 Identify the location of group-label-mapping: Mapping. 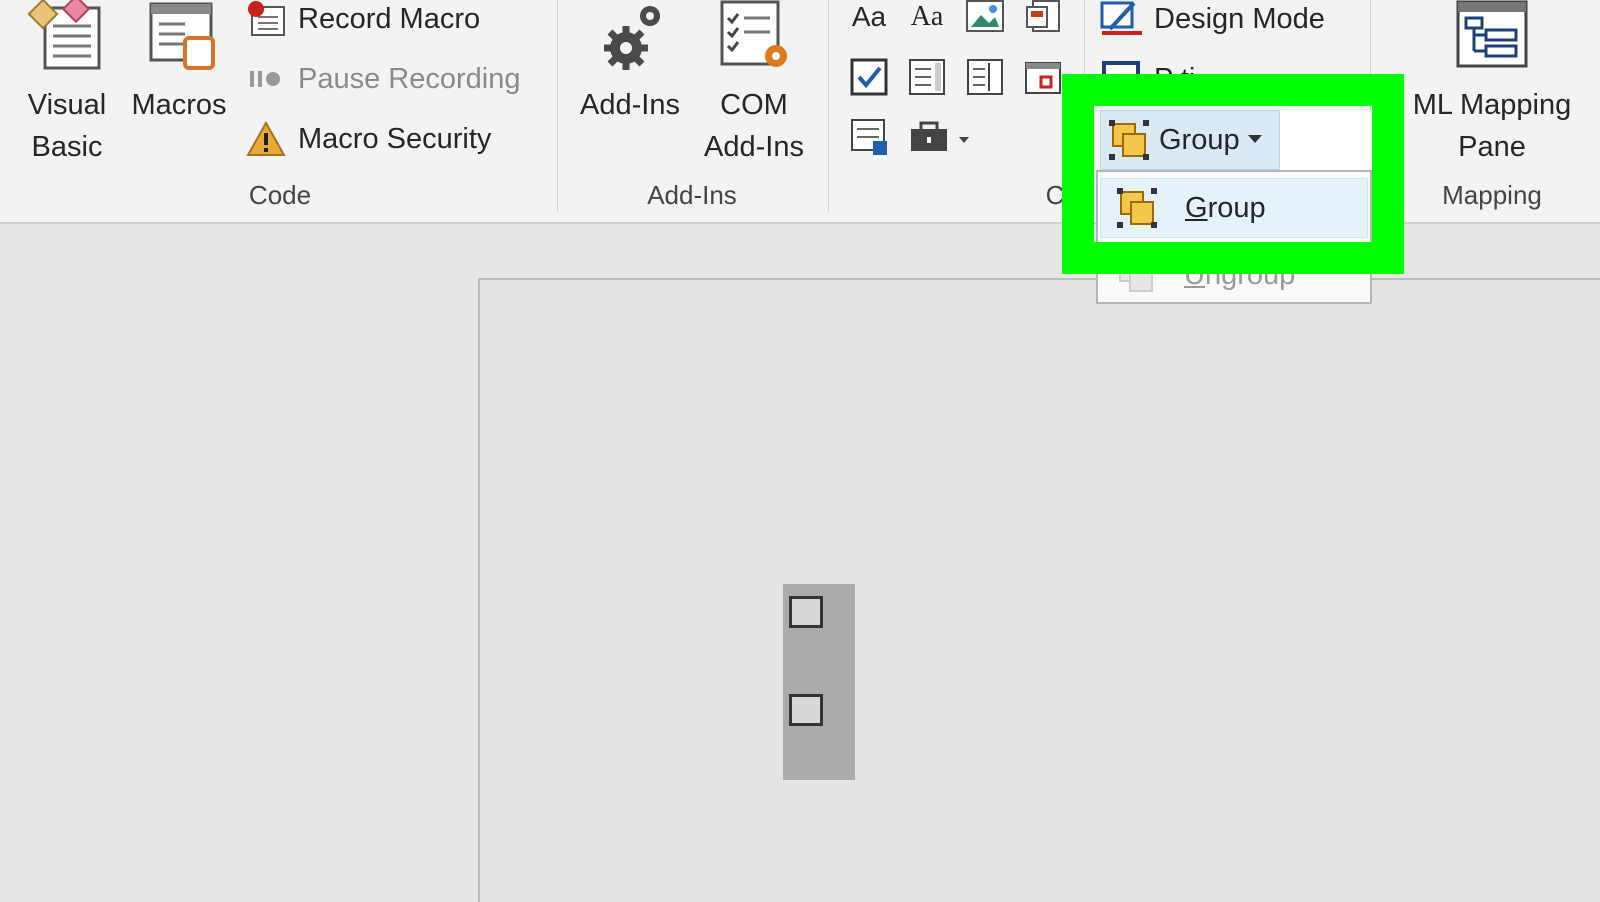
(1492, 195).